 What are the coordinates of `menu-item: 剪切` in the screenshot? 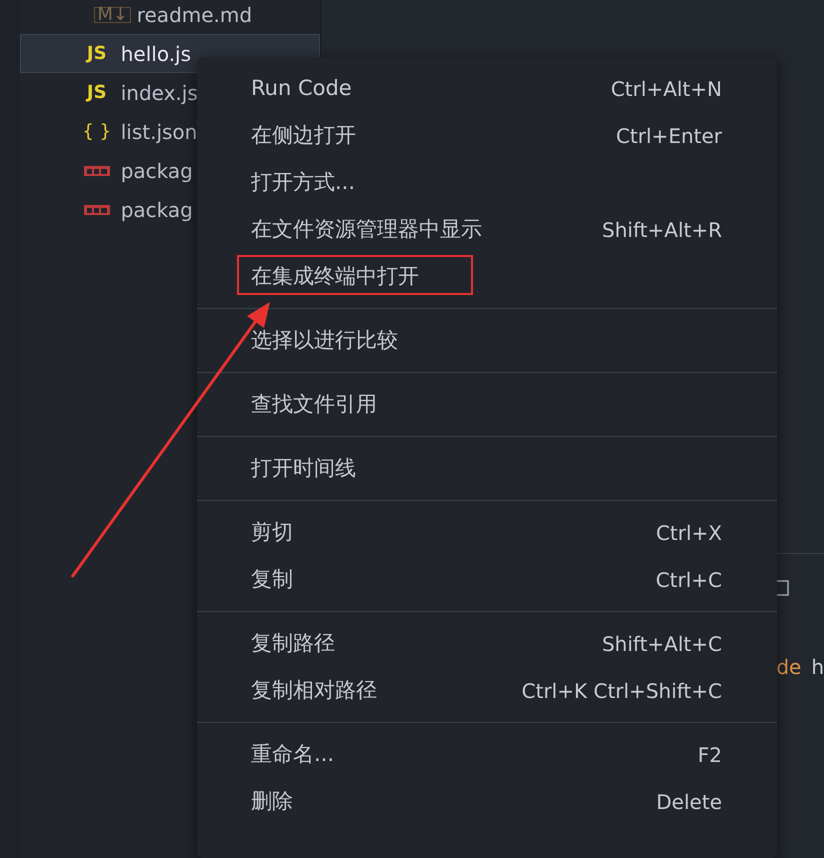 It's located at (272, 532).